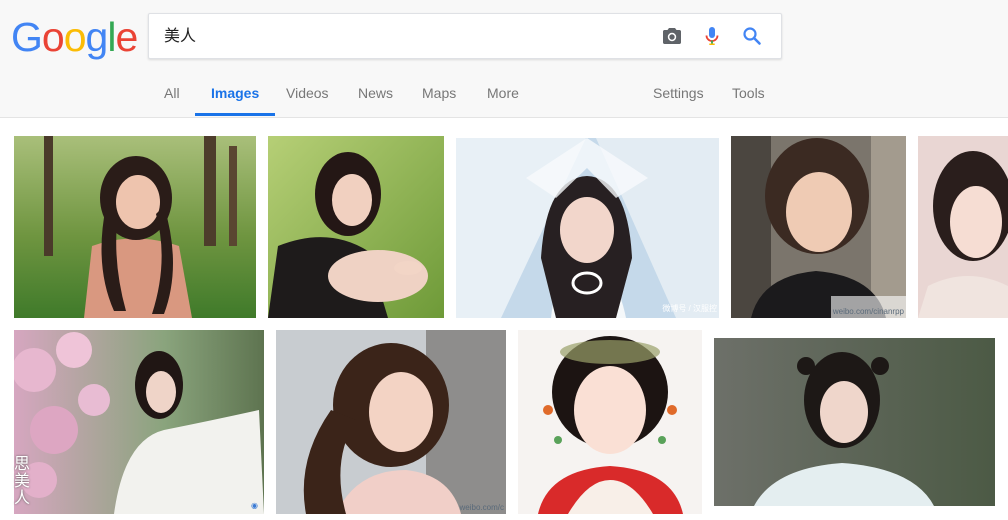 The height and width of the screenshot is (520, 1008). I want to click on logo-letter: l, so click(111, 37).